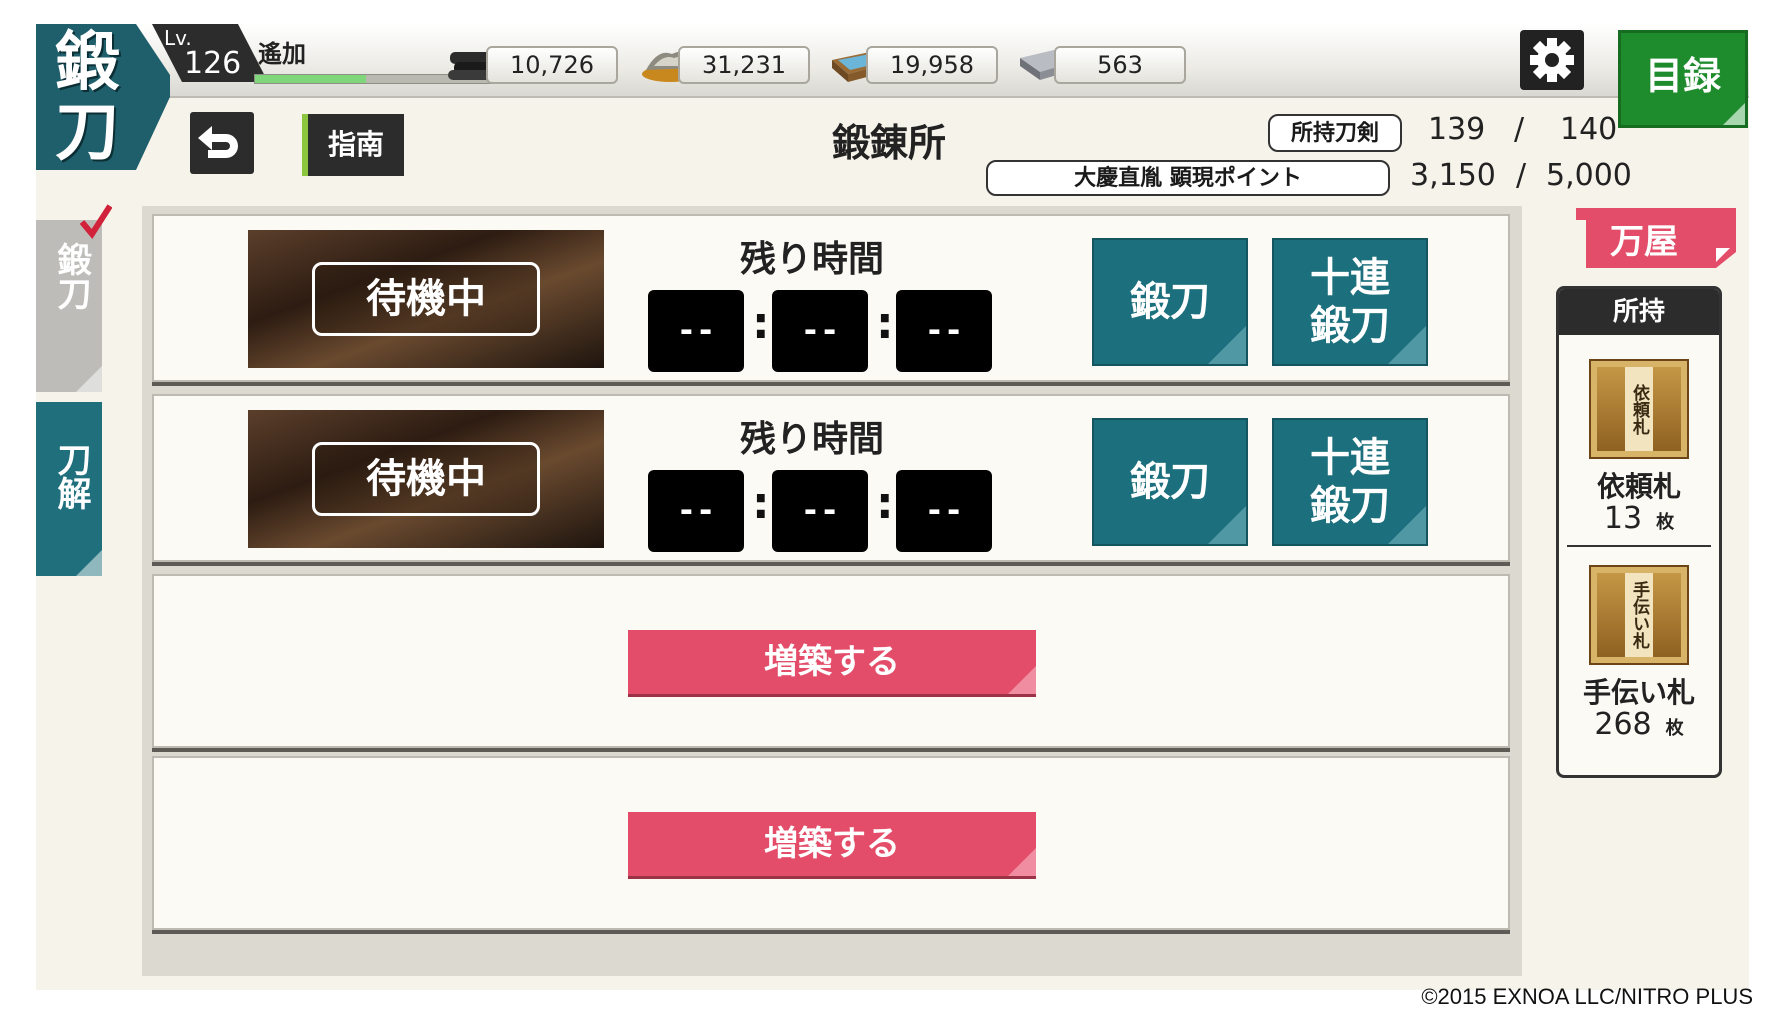 This screenshot has width=1769, height=1011. I want to click on owned-swords-max: 140, so click(1589, 129).